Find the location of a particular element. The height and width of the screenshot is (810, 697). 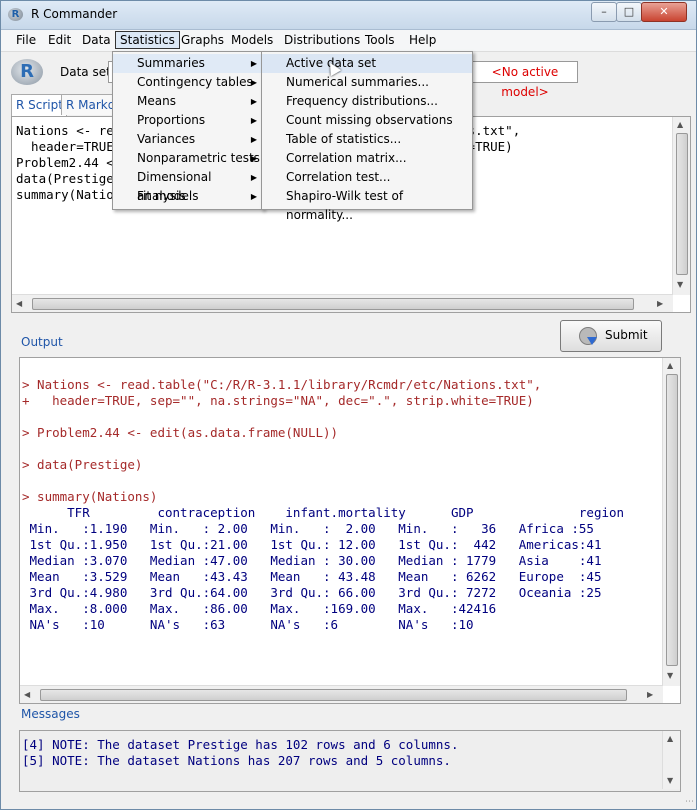

script-horizontal-scrollbar: ◀ ▶ is located at coordinates (342, 303).